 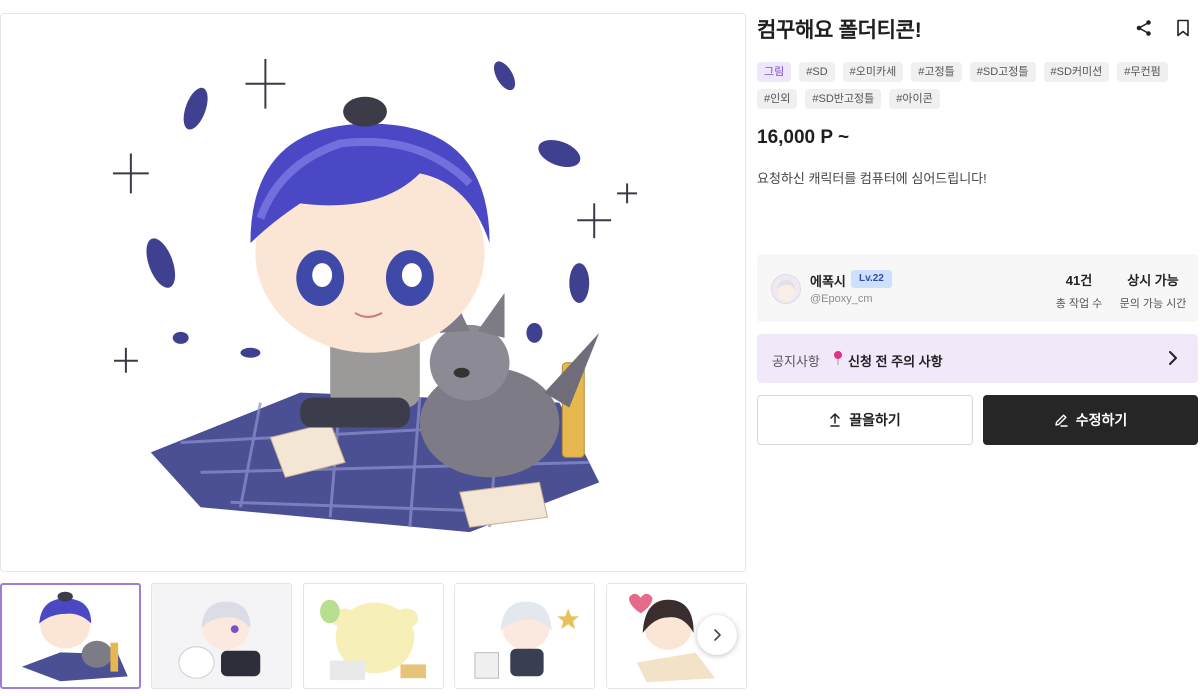 I want to click on pull-up-button: 끌올하기, so click(x=865, y=420).